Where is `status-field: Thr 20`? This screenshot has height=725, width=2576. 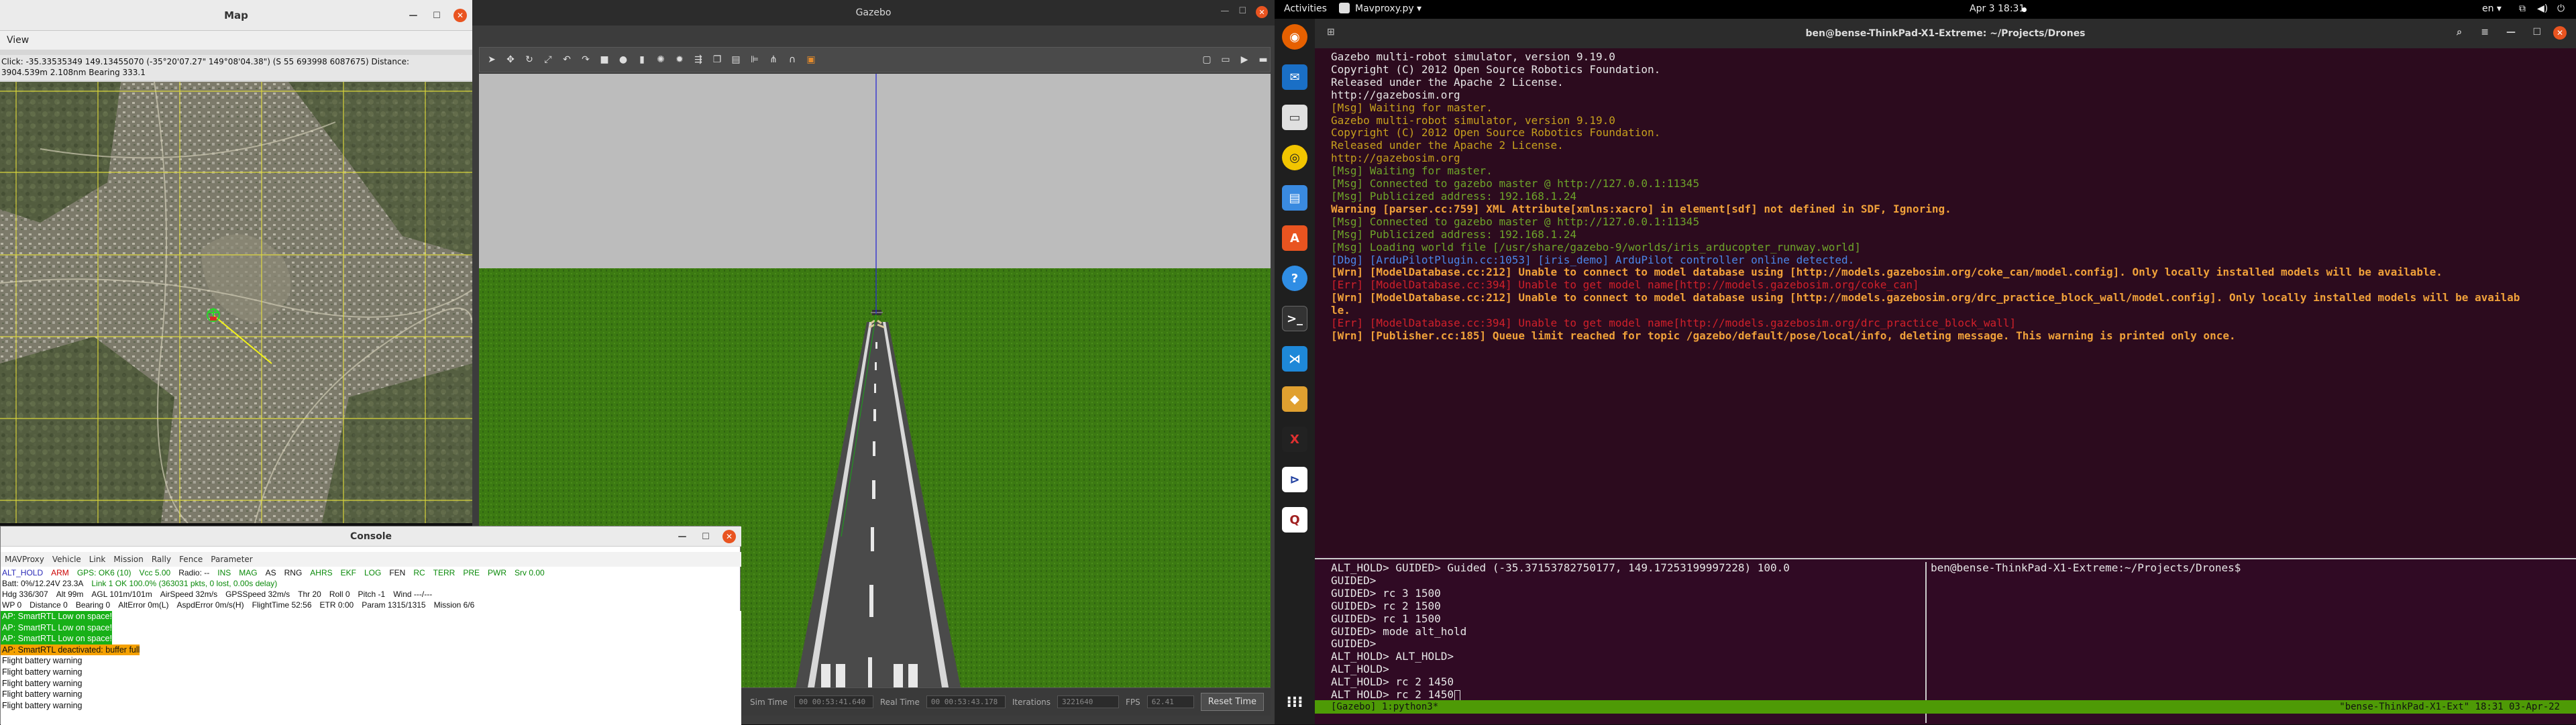
status-field: Thr 20 is located at coordinates (309, 594).